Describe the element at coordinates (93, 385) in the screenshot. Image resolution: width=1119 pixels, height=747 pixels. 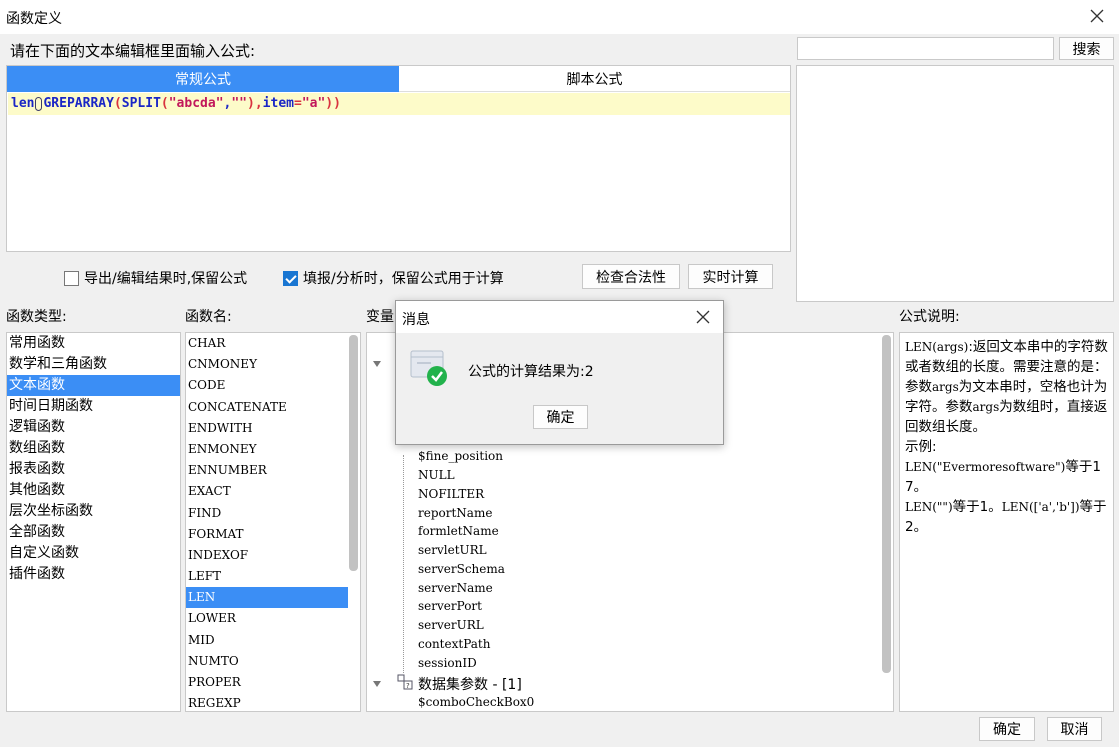
I see `category-item-selected: 文本函数` at that location.